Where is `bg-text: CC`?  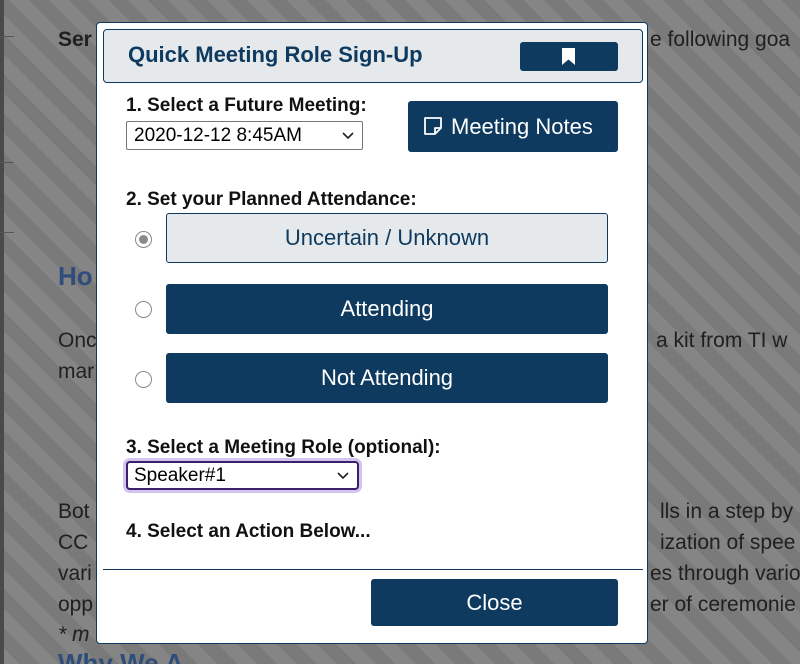
bg-text: CC is located at coordinates (73, 542).